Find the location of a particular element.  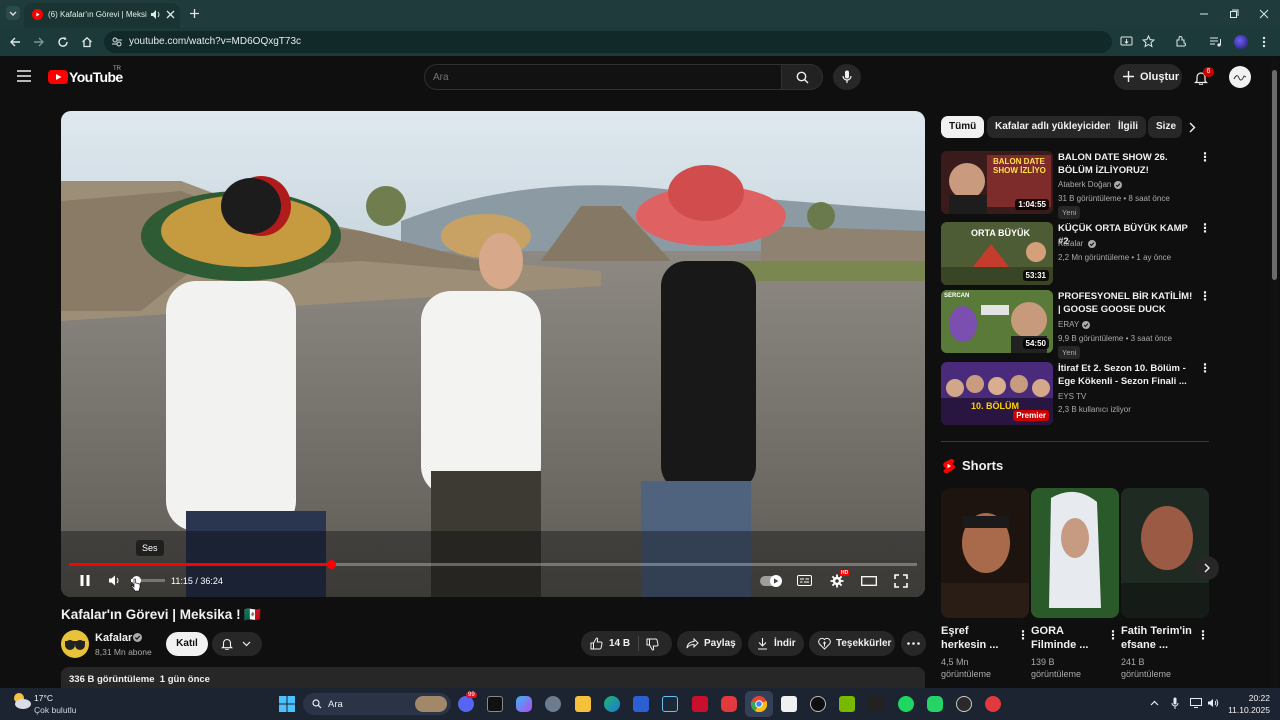

clock-time: 20:22 is located at coordinates (1250, 698).